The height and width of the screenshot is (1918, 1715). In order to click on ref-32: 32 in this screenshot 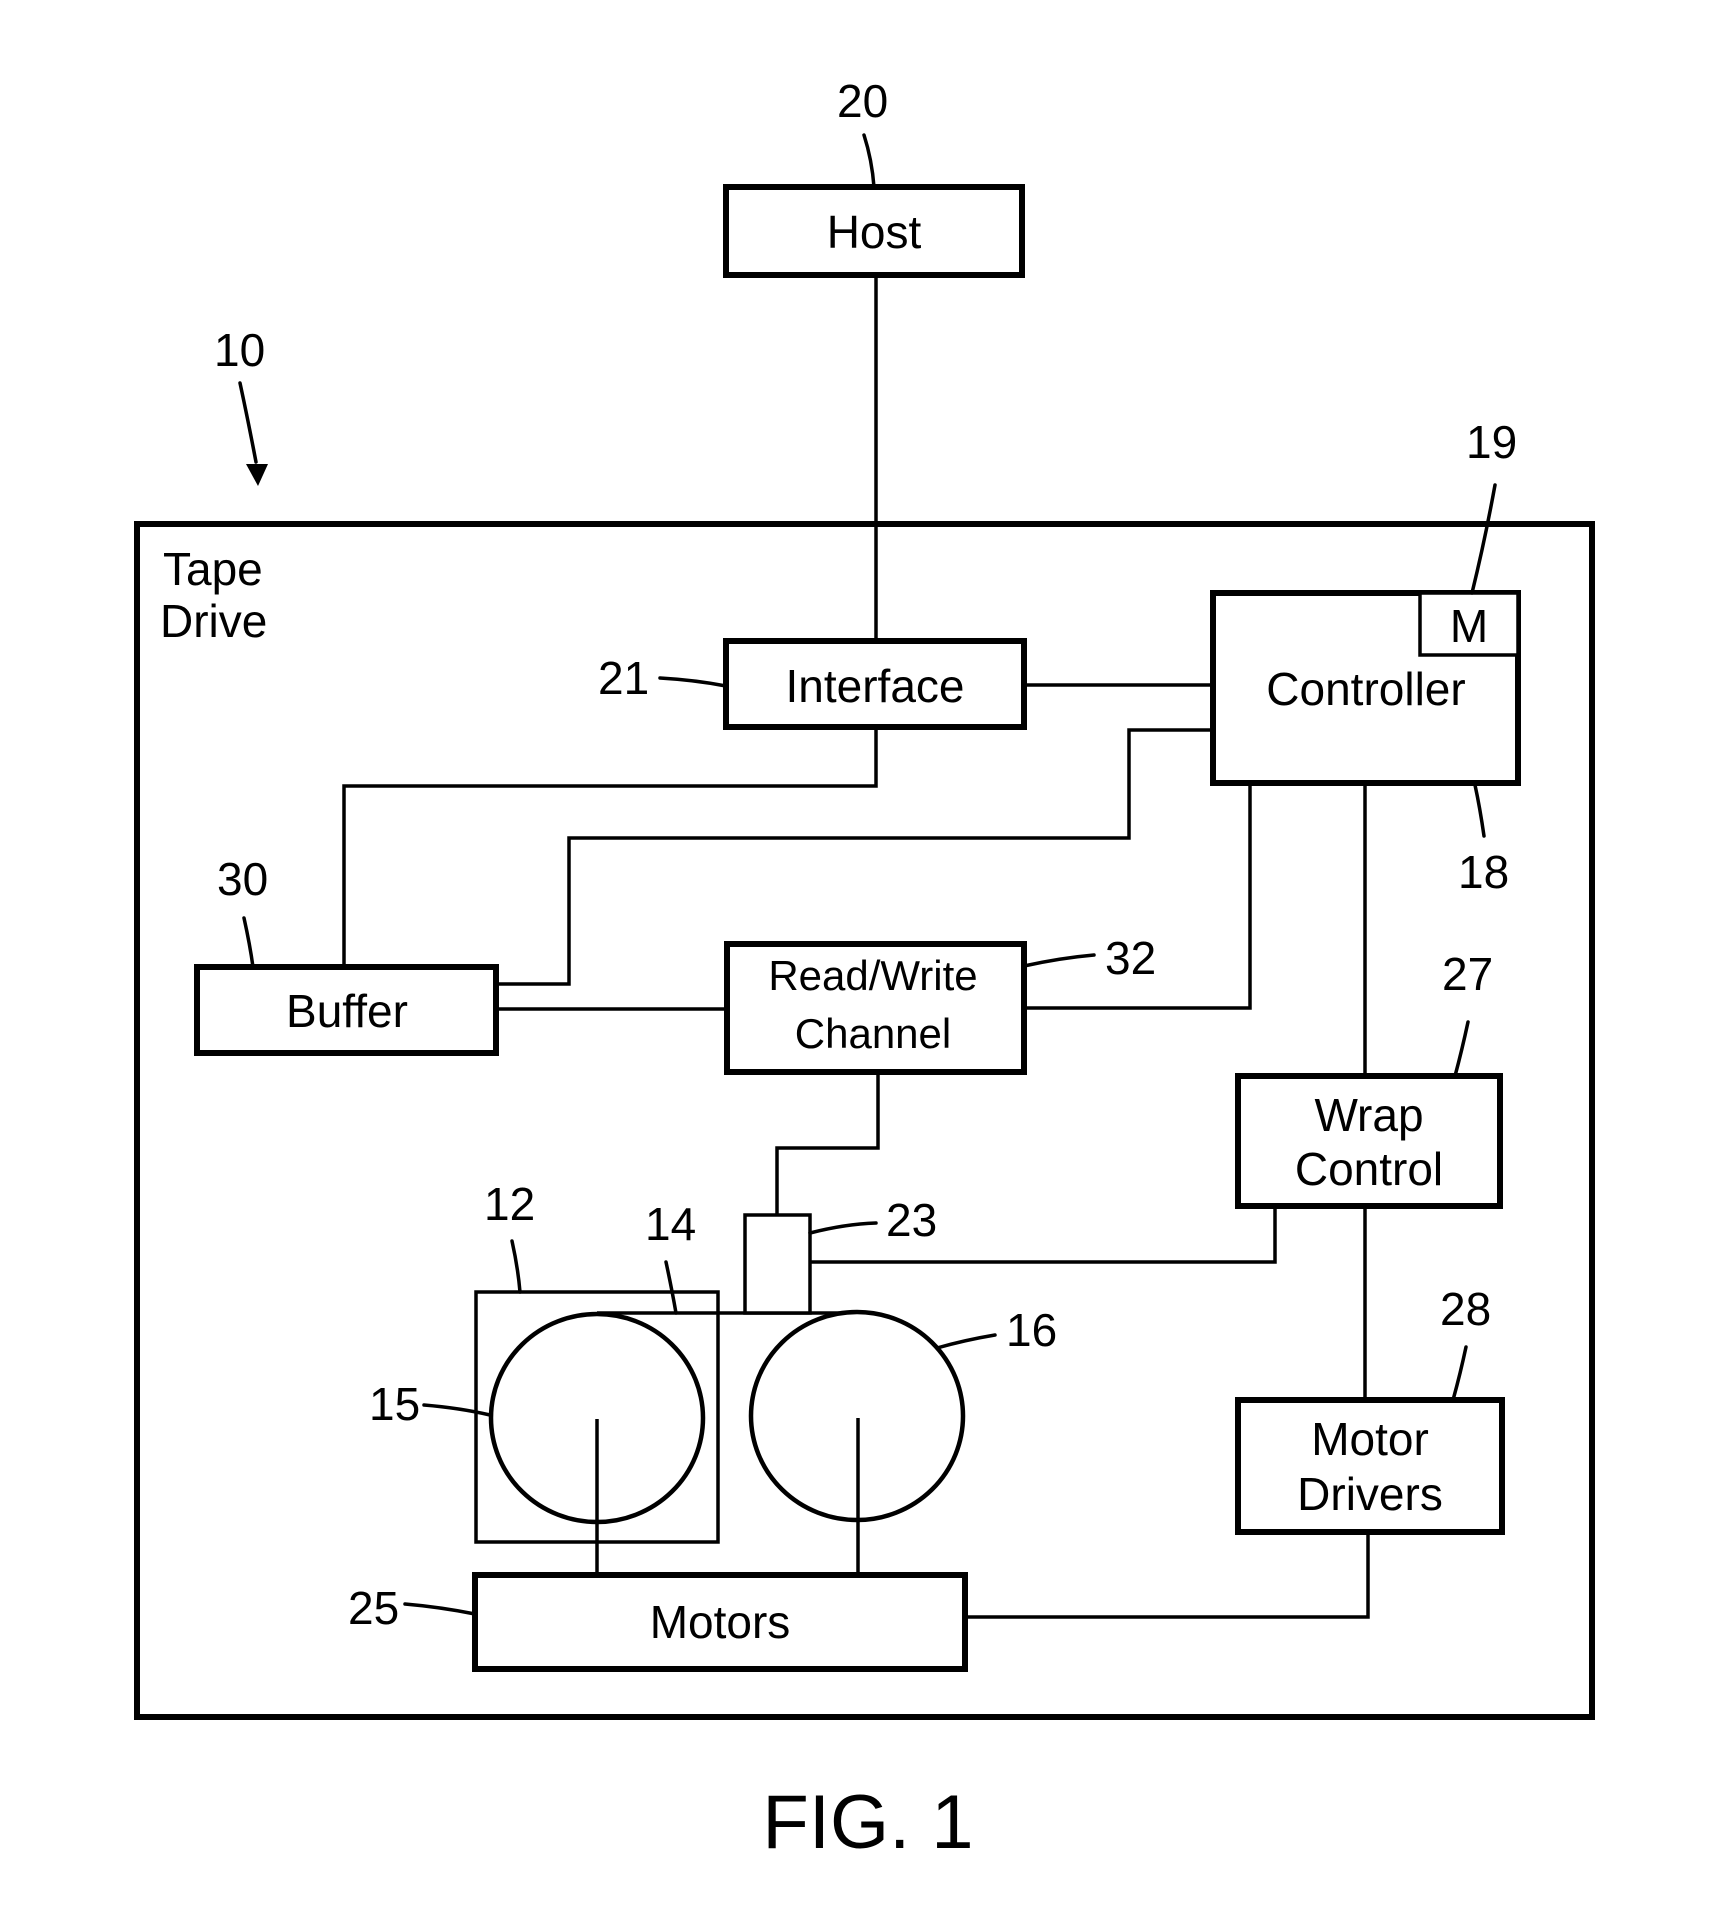, I will do `click(1130, 958)`.